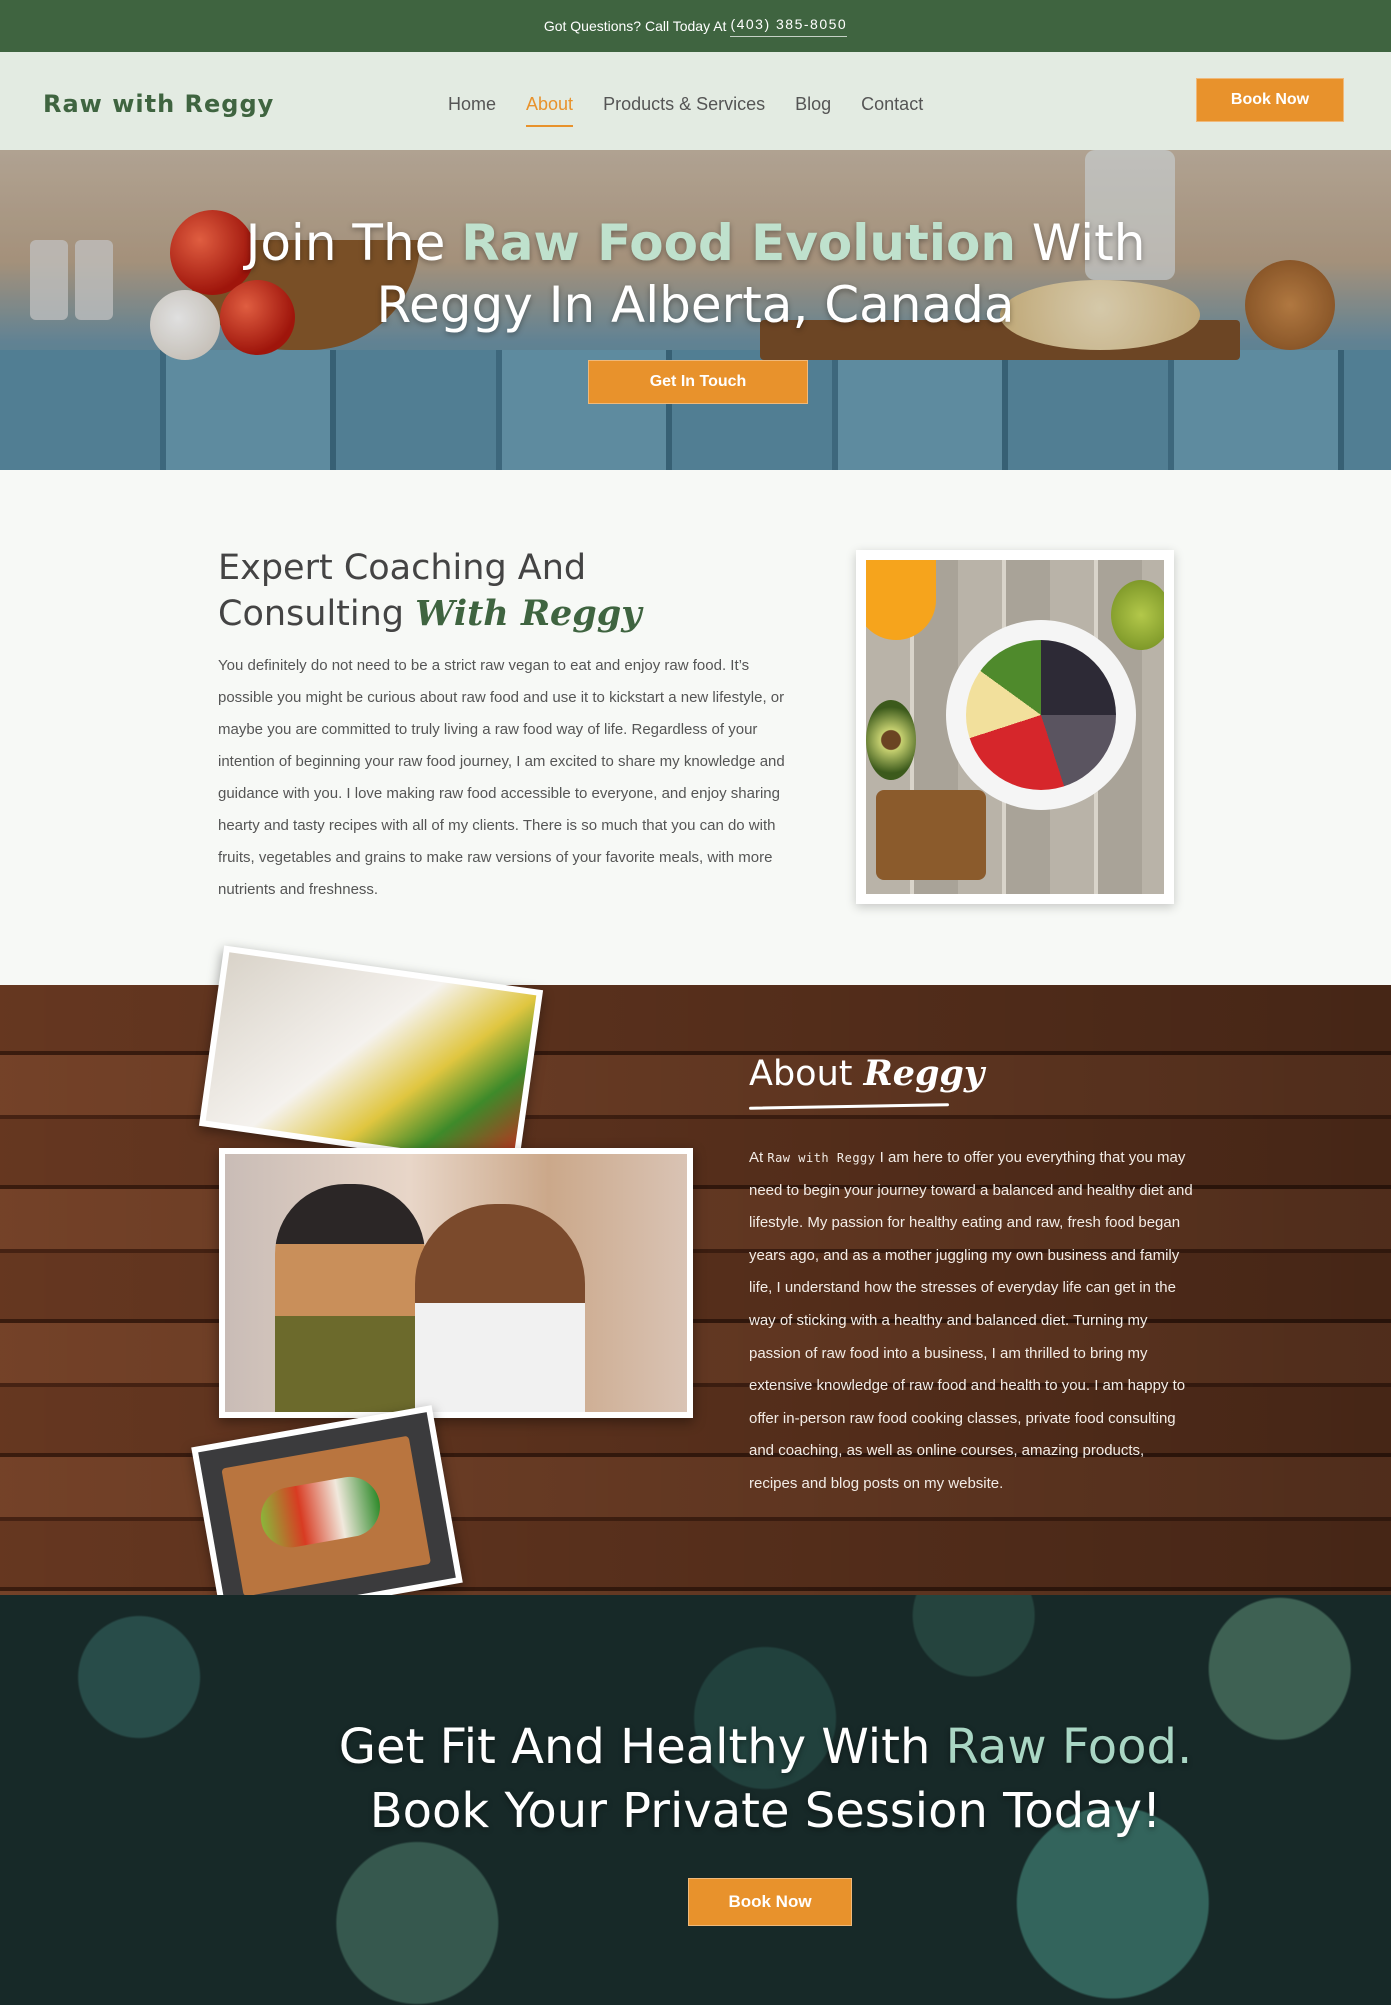 The height and width of the screenshot is (2005, 1391). I want to click on breakfast-bowl-photo, so click(1015, 727).